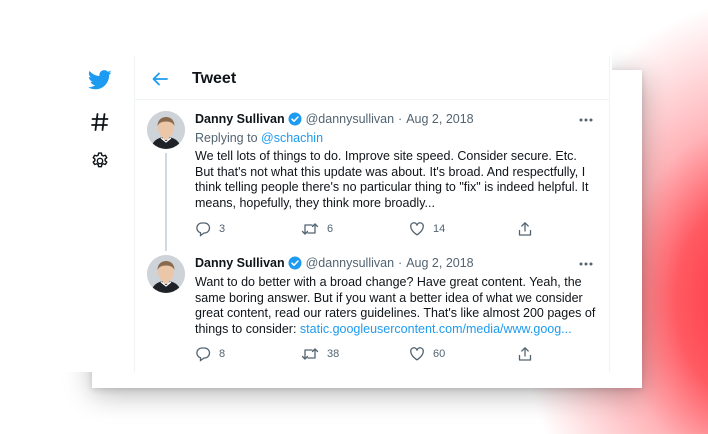  I want to click on retweet-count: 38, so click(333, 354).